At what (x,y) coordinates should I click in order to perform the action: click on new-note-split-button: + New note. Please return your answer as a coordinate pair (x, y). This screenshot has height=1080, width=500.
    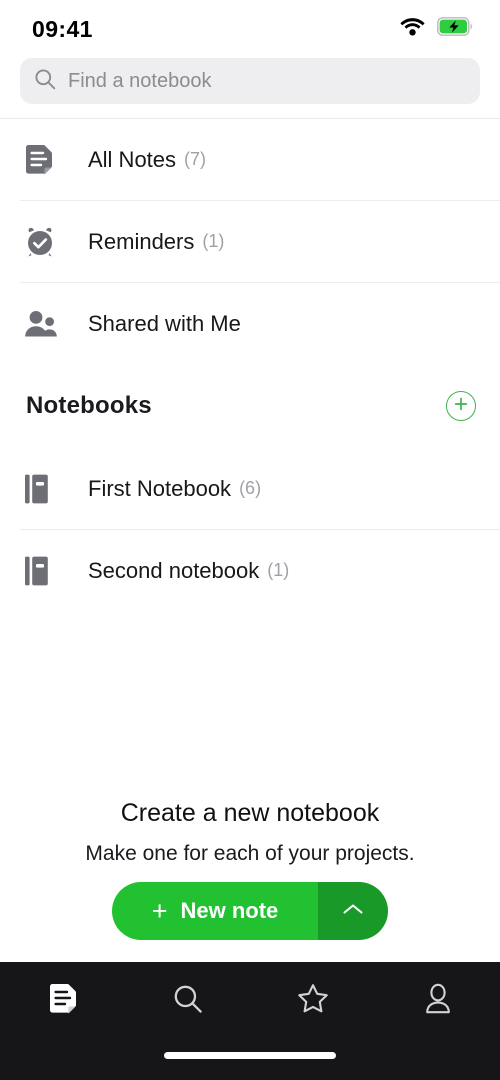
    Looking at the image, I should click on (250, 911).